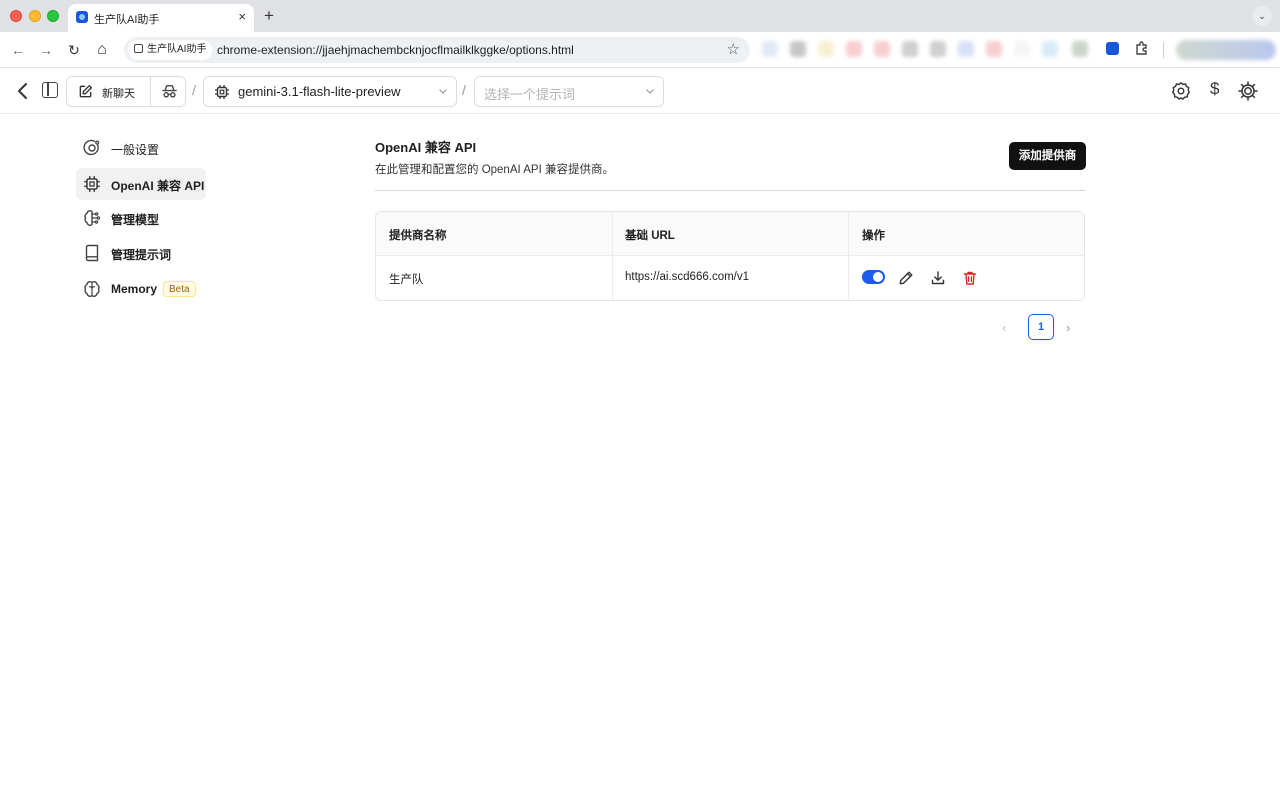  What do you see at coordinates (134, 289) in the screenshot?
I see `sidebar-item-label: Memory` at bounding box center [134, 289].